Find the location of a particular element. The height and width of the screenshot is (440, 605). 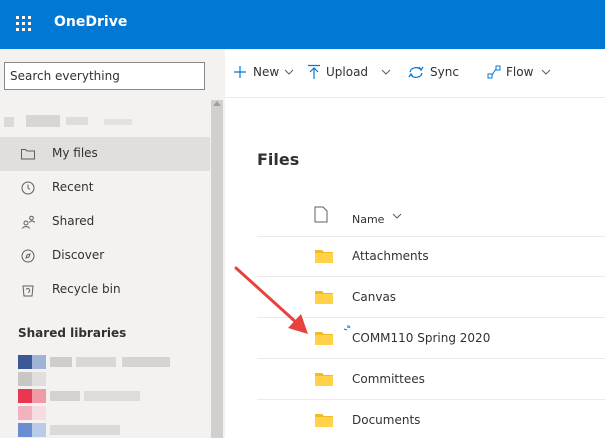

file-type-icon is located at coordinates (321, 214).